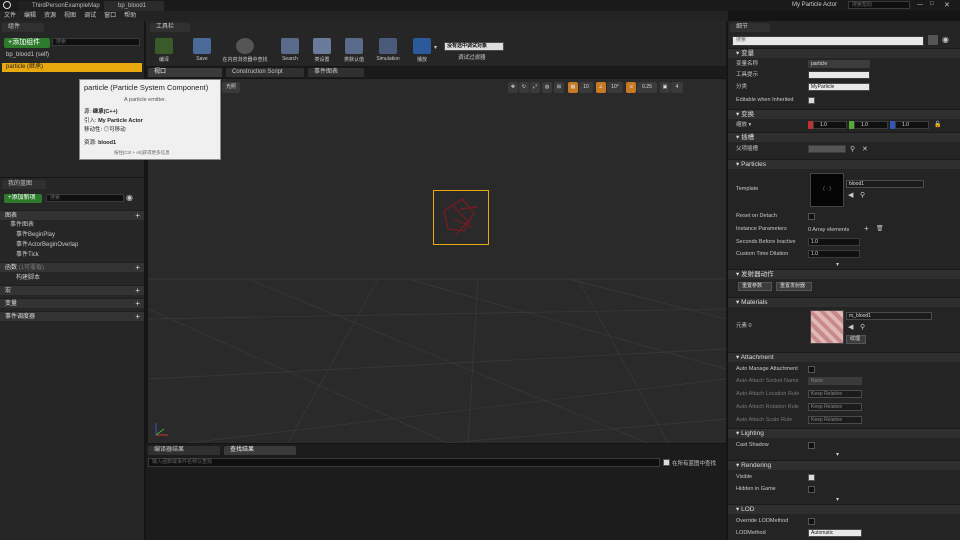  Describe the element at coordinates (23, 198) in the screenshot. I see `add-new-button: +添加新项` at that location.